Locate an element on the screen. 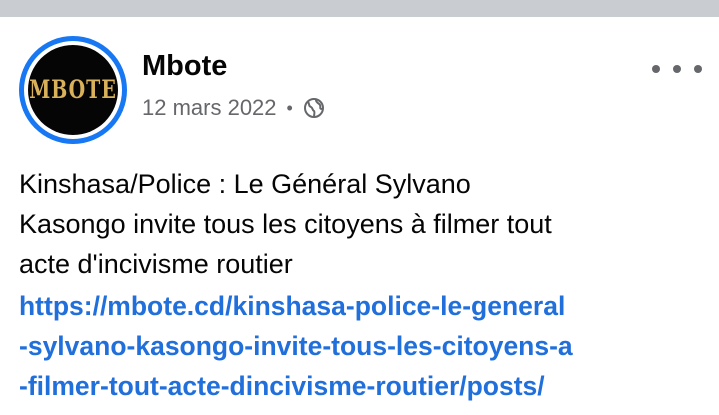 The width and height of the screenshot is (719, 415). more-options-icon is located at coordinates (677, 69).